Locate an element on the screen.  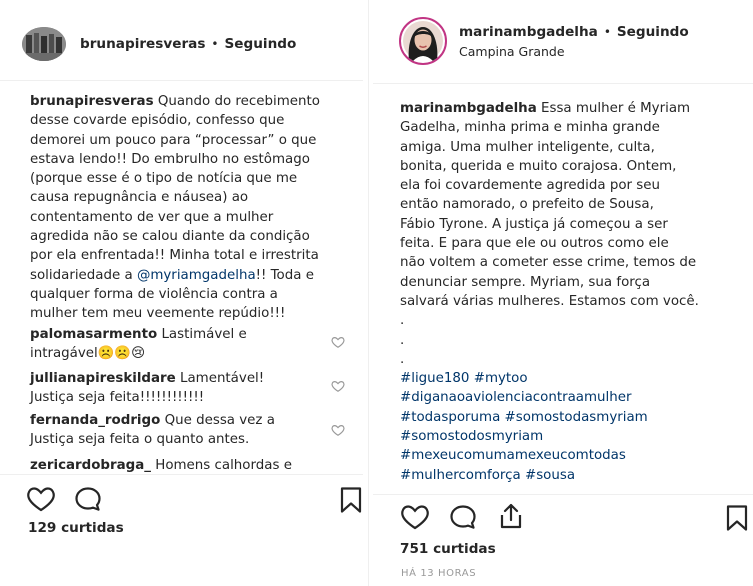
caption-line: Gadelha, minha prima e minha grande is located at coordinates (530, 128).